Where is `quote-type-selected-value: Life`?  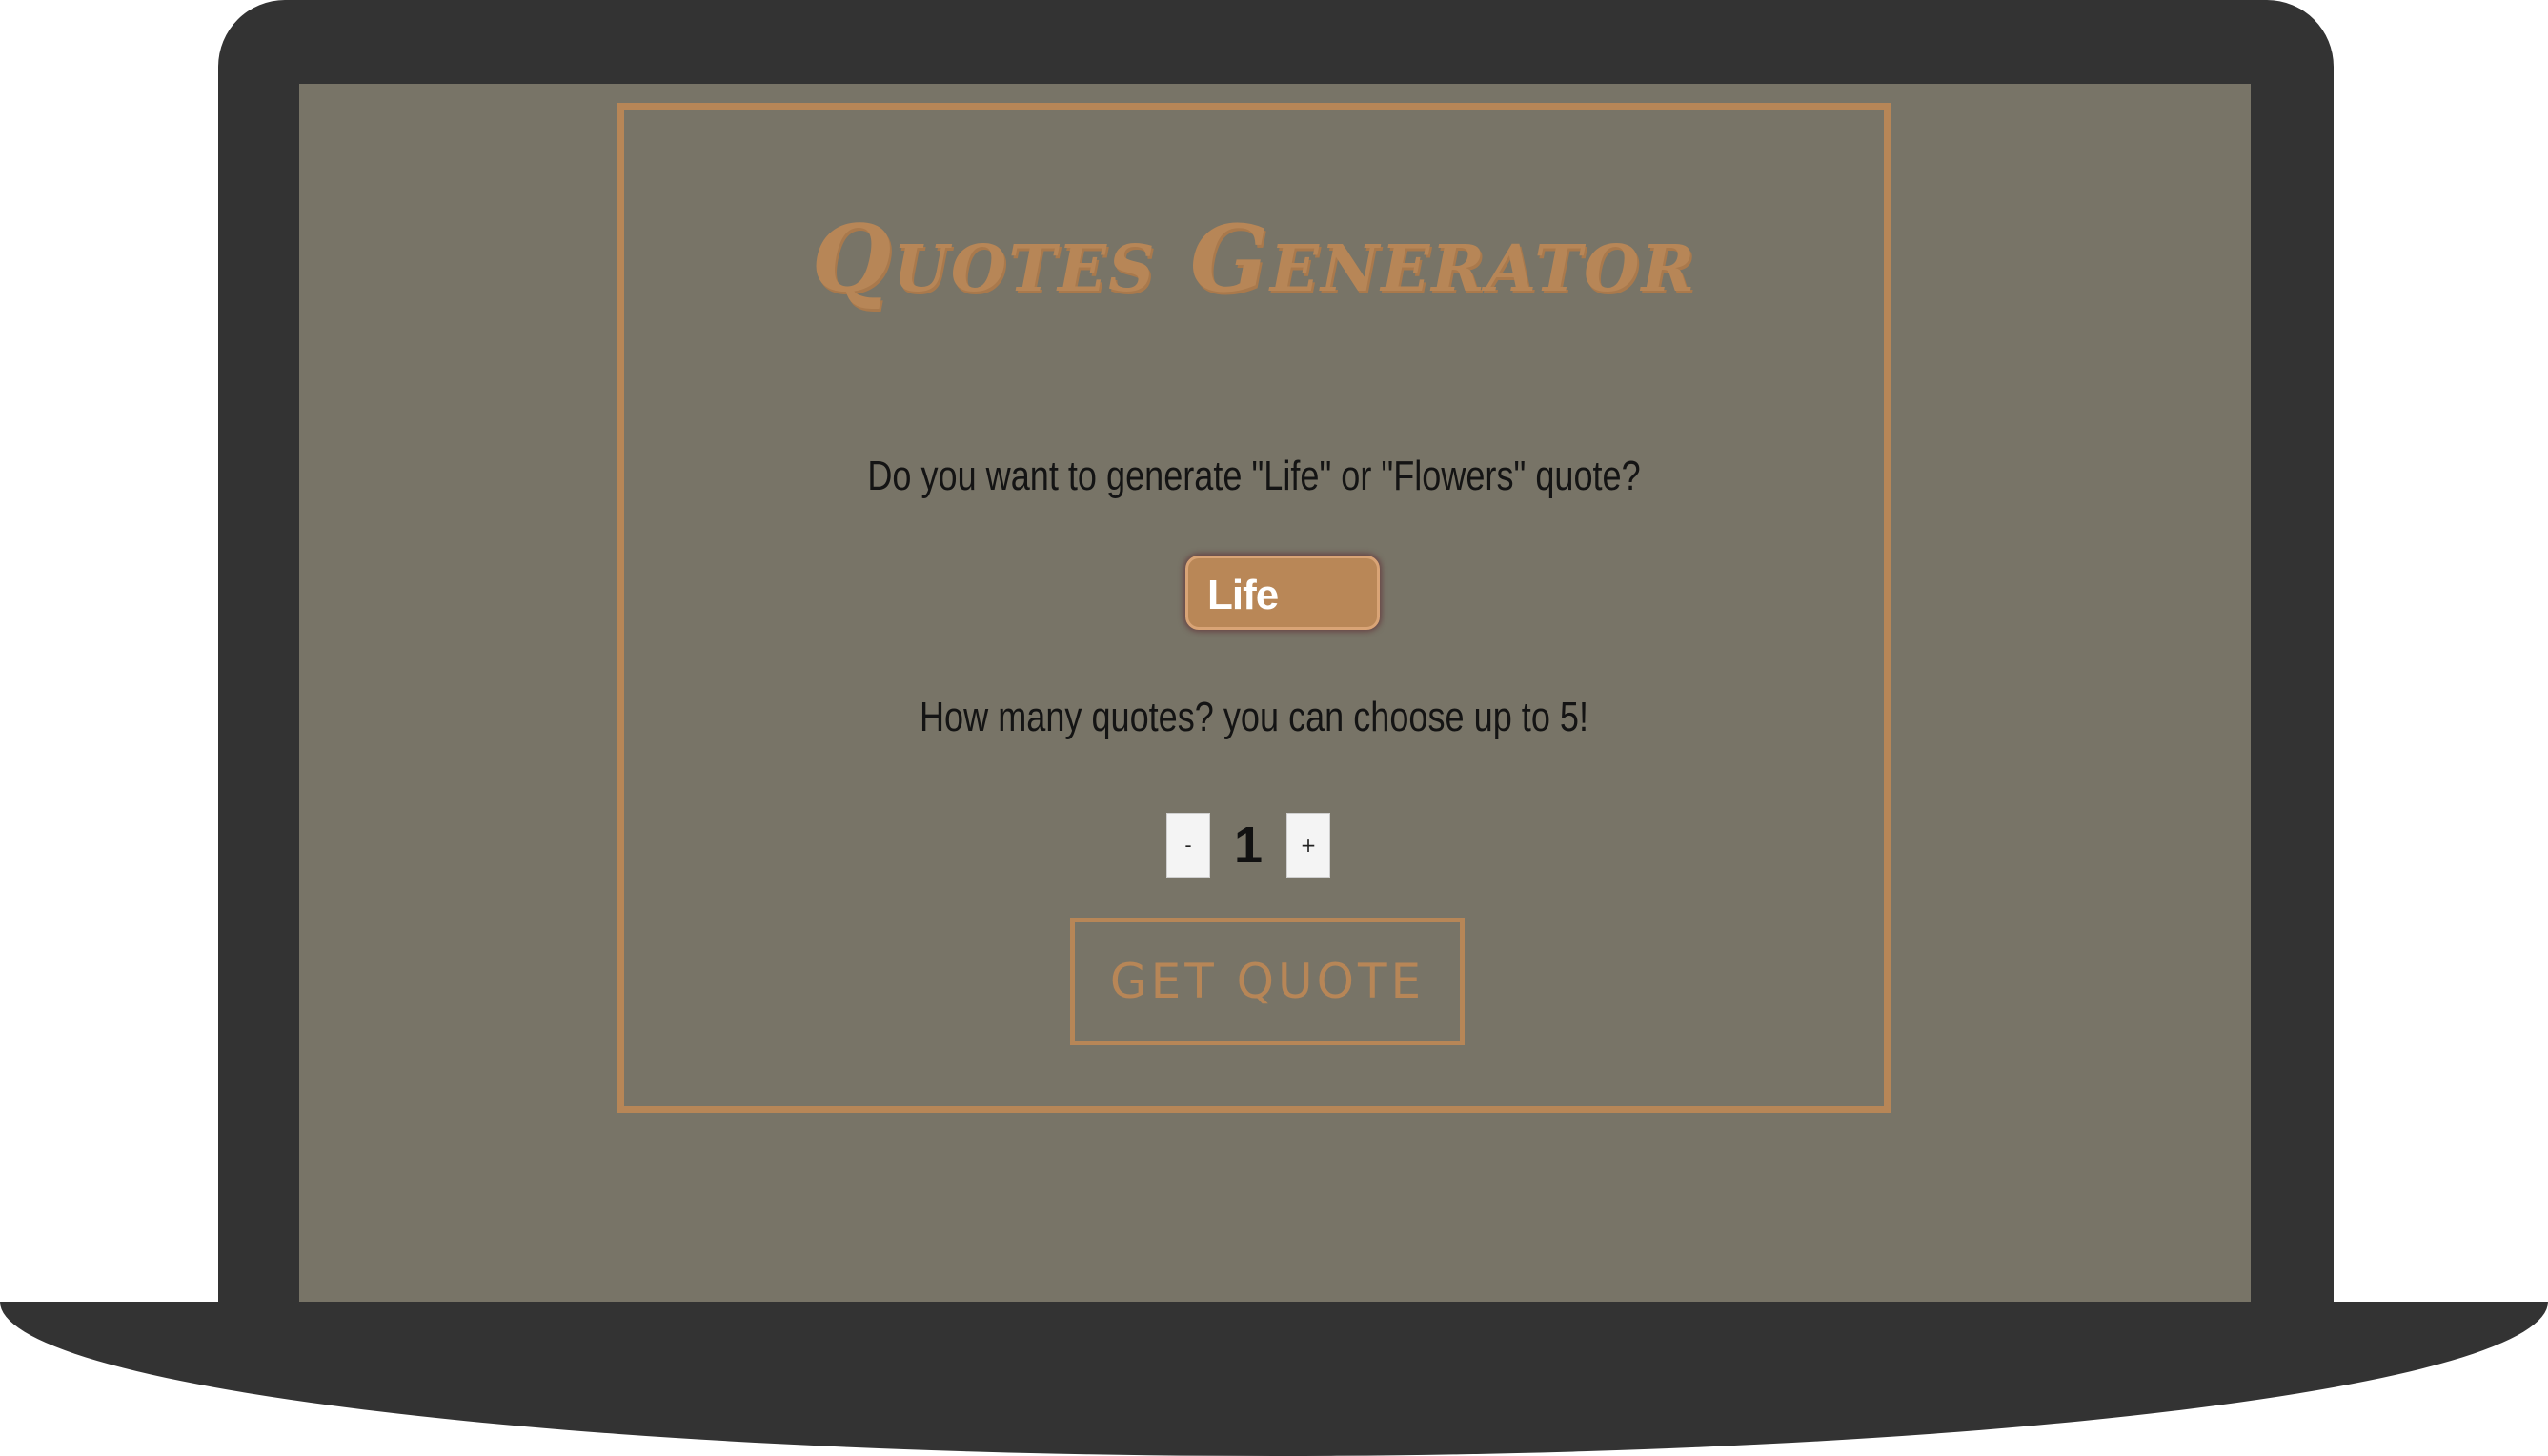
quote-type-selected-value: Life is located at coordinates (1243, 595).